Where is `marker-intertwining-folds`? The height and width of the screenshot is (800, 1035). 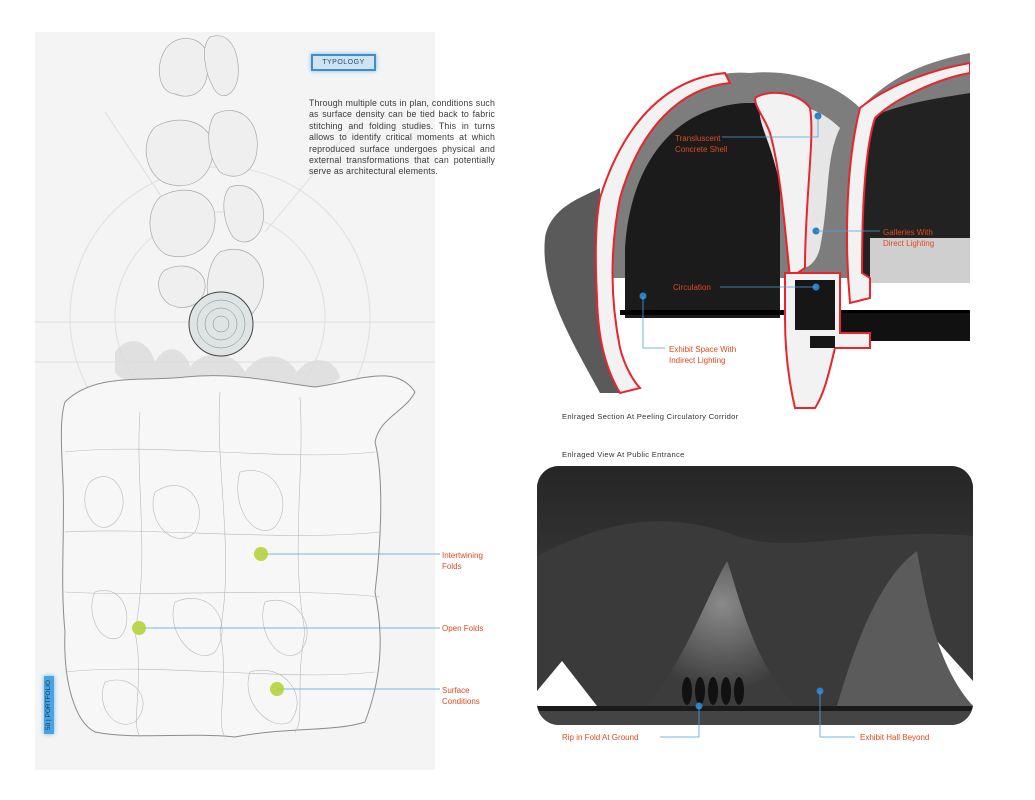 marker-intertwining-folds is located at coordinates (261, 554).